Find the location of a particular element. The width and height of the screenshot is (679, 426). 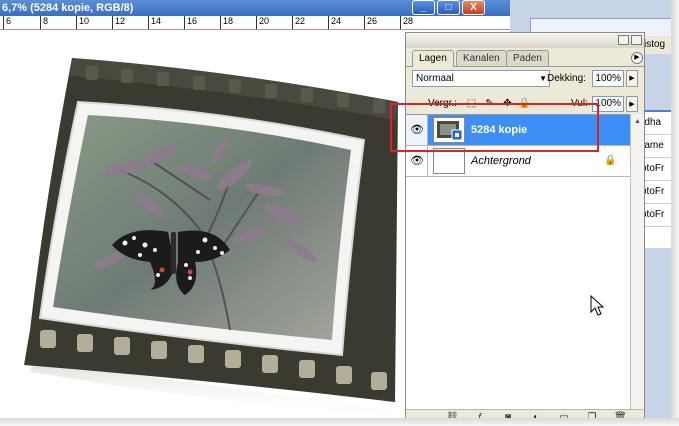

lock-icon: 🔒 is located at coordinates (610, 160).